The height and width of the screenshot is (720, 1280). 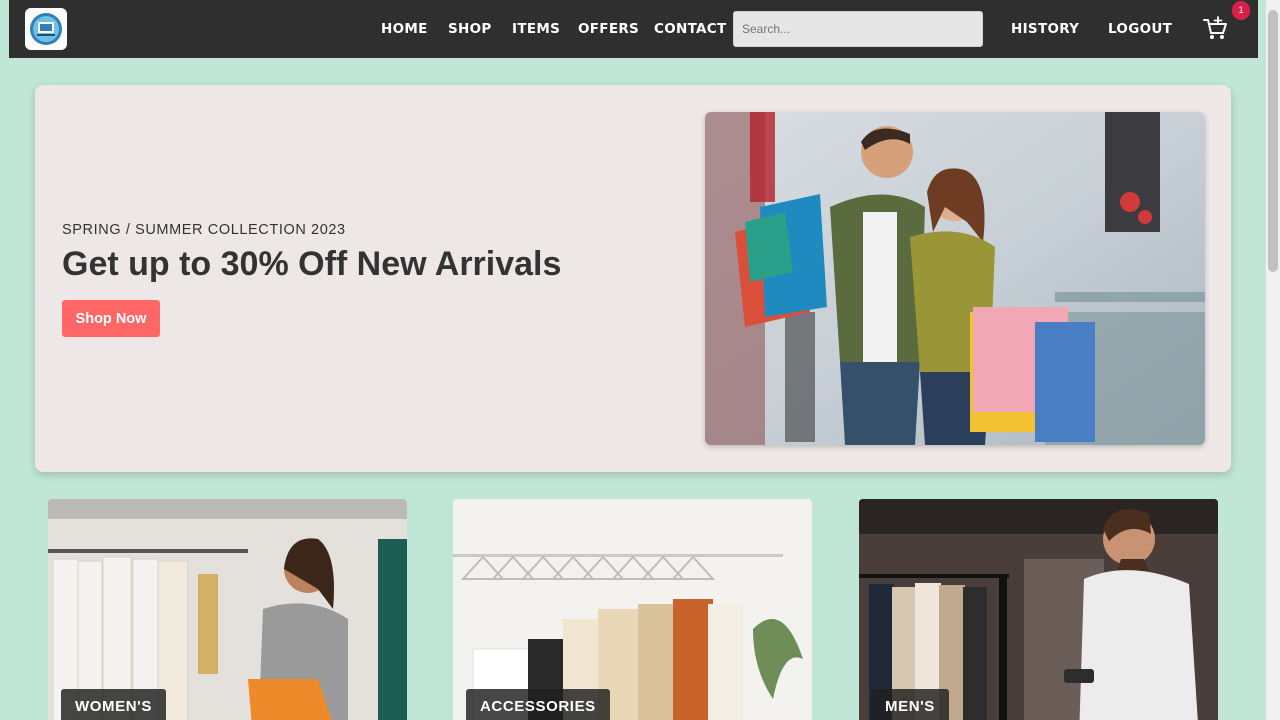 What do you see at coordinates (1273, 141) in the screenshot?
I see `scrollbar-thumb` at bounding box center [1273, 141].